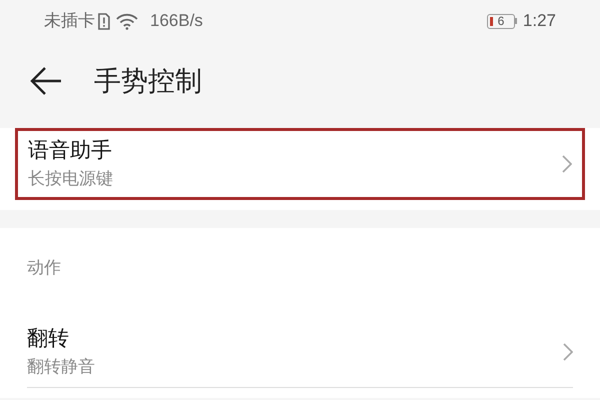  What do you see at coordinates (70, 151) in the screenshot?
I see `row-title: 语音助手` at bounding box center [70, 151].